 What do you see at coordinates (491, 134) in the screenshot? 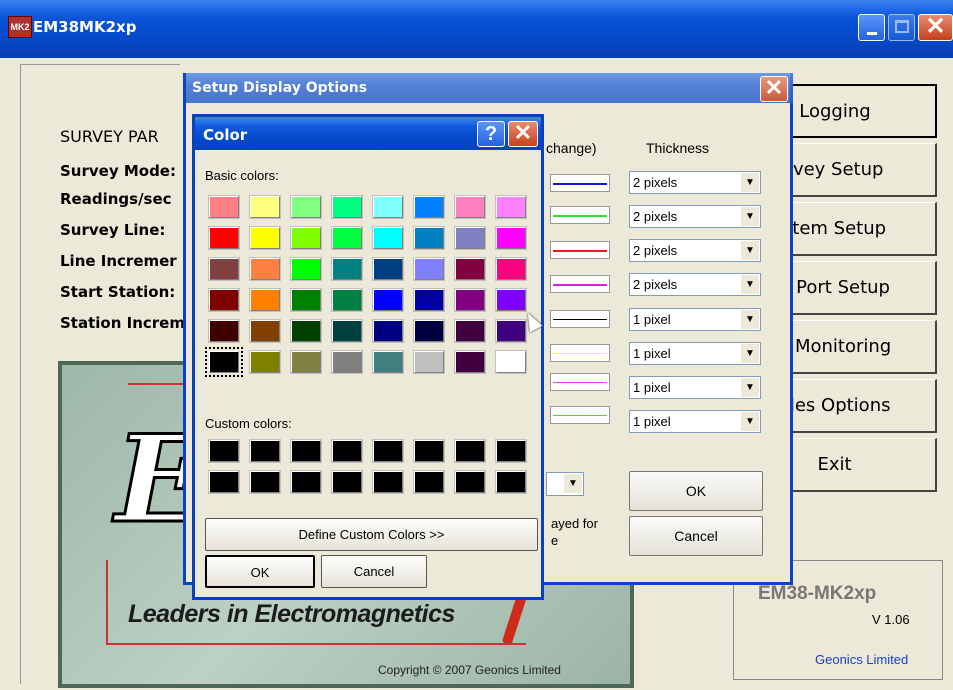
I see `help-button: ?` at bounding box center [491, 134].